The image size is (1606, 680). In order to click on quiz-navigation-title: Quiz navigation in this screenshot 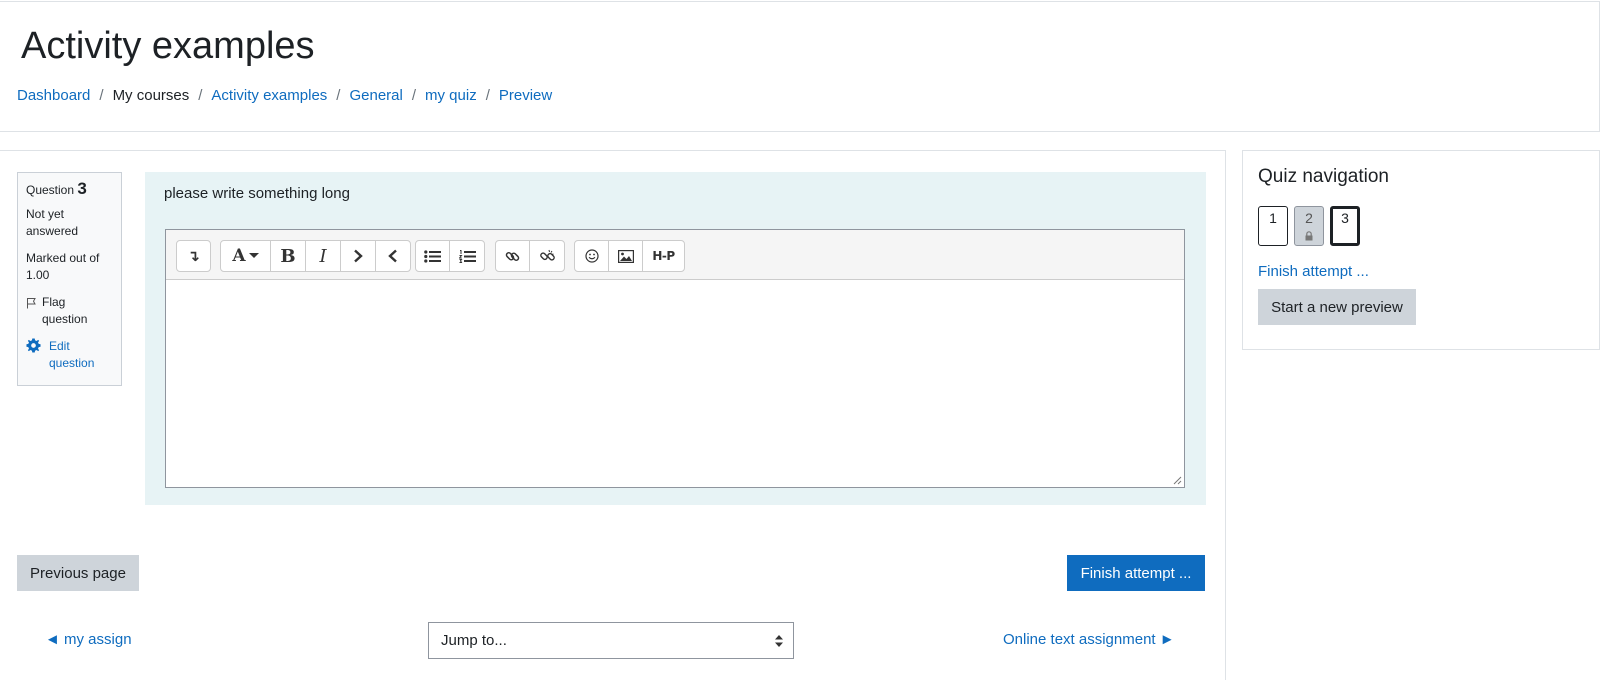, I will do `click(1323, 176)`.